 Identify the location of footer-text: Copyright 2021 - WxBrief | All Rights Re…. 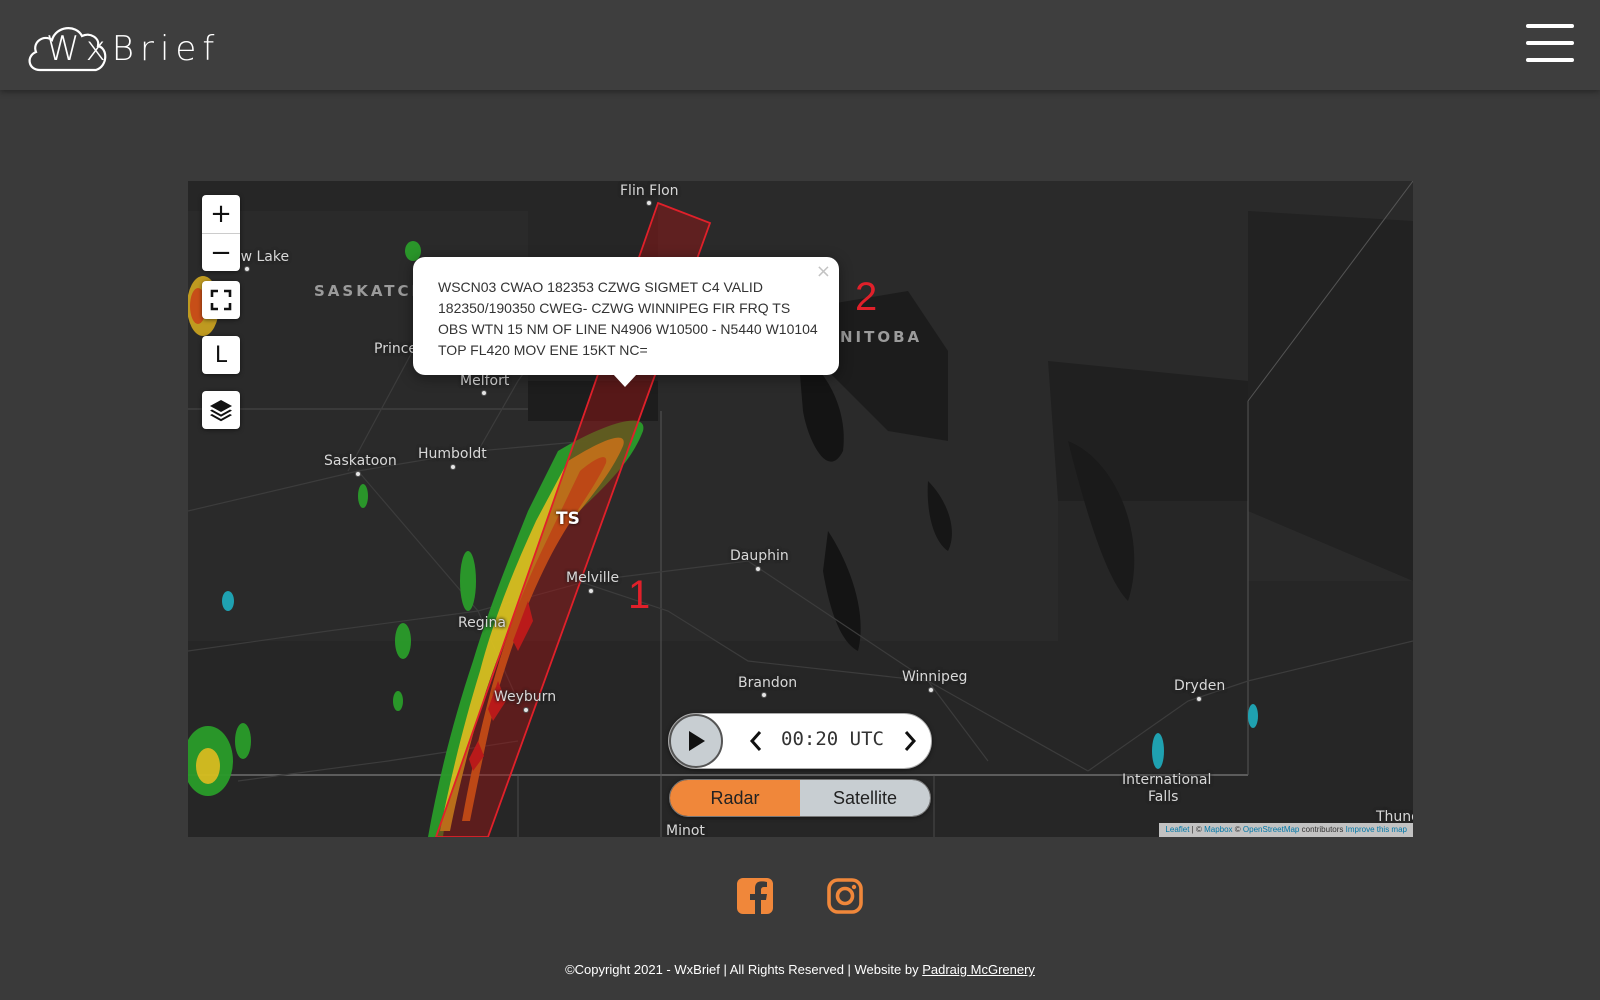
(748, 969).